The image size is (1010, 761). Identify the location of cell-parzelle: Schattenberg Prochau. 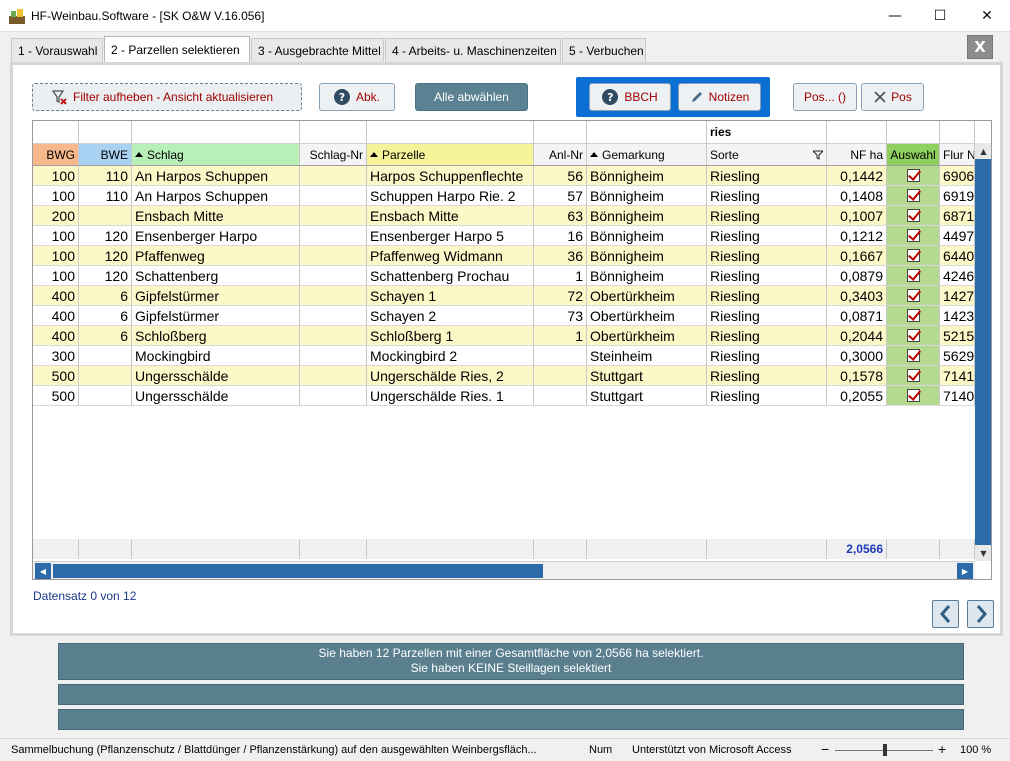
(450, 276).